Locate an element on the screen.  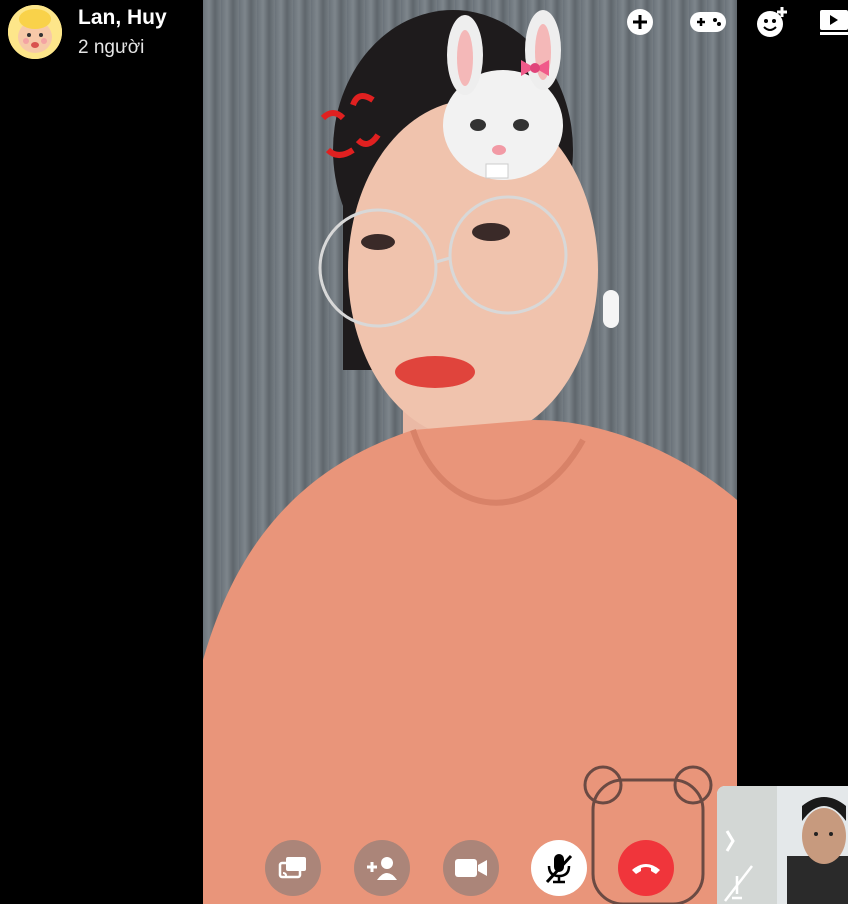
watch-together-icon is located at coordinates (833, 22).